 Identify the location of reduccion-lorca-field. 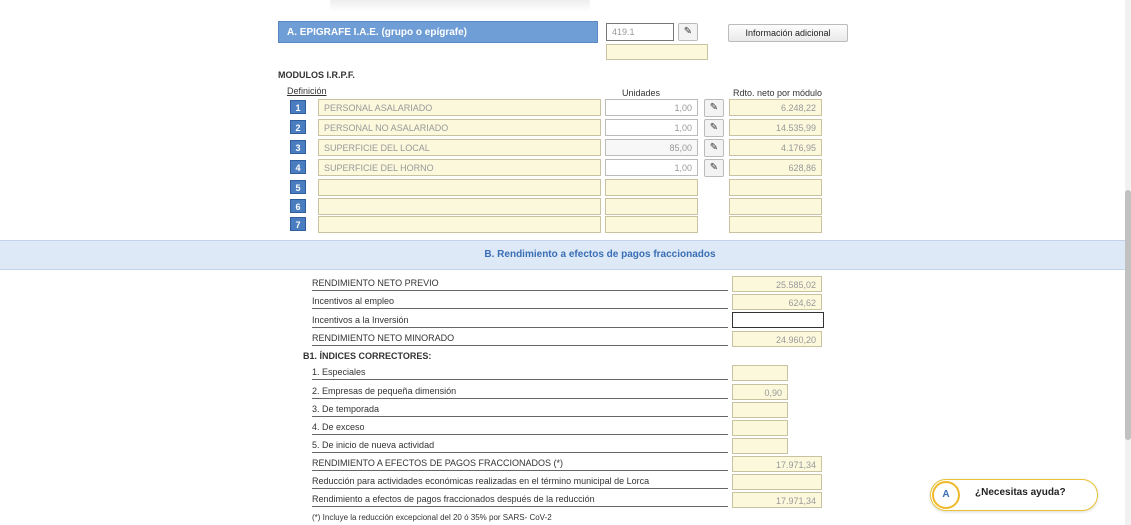
(777, 482).